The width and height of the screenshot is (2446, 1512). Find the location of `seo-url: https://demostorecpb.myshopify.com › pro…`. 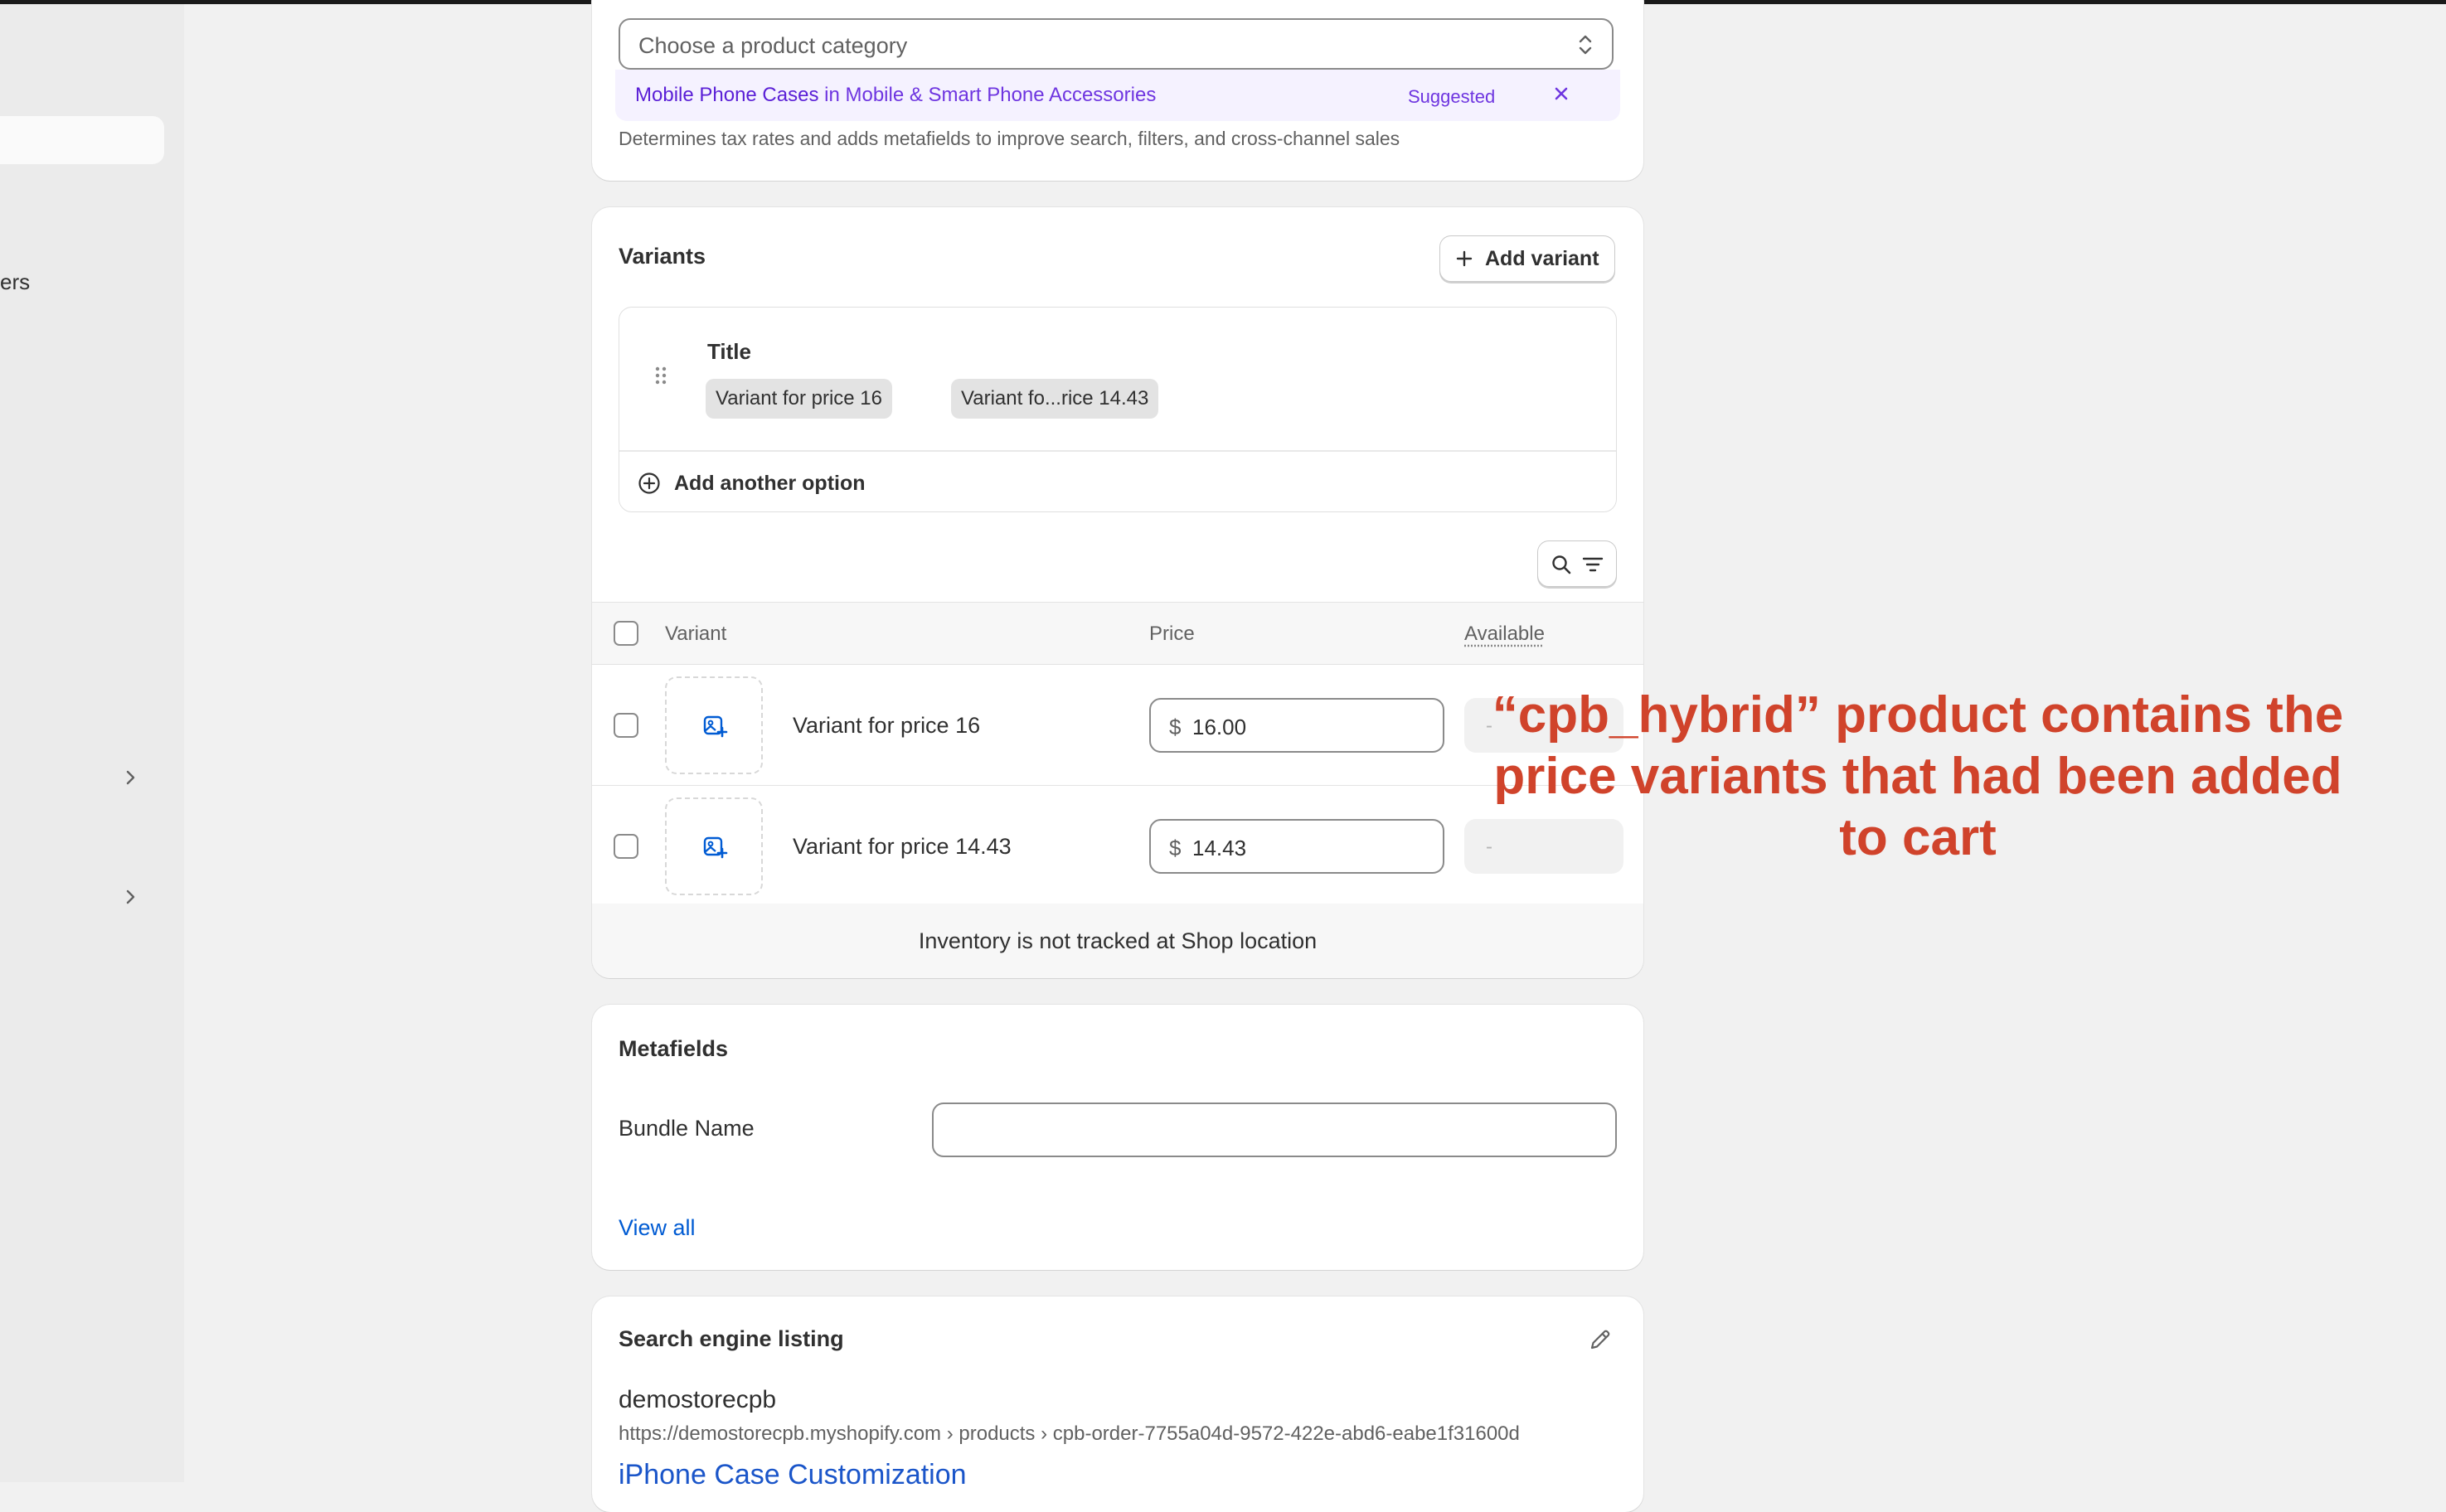

seo-url: https://demostorecpb.myshopify.com › pro… is located at coordinates (1069, 1434).